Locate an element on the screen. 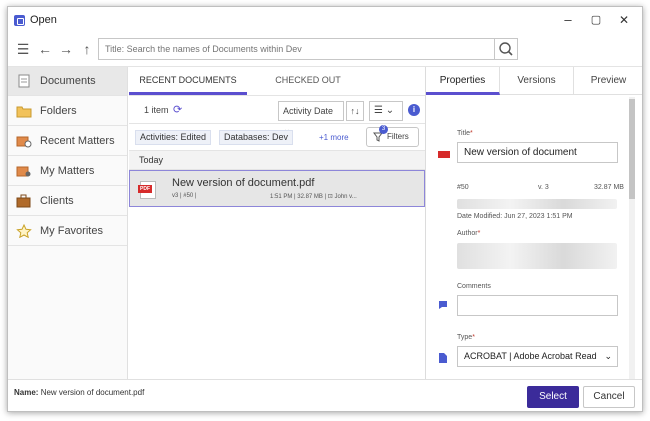 The image size is (650, 421). sidebar-item-my-favorites: My Favorites is located at coordinates (67, 231).